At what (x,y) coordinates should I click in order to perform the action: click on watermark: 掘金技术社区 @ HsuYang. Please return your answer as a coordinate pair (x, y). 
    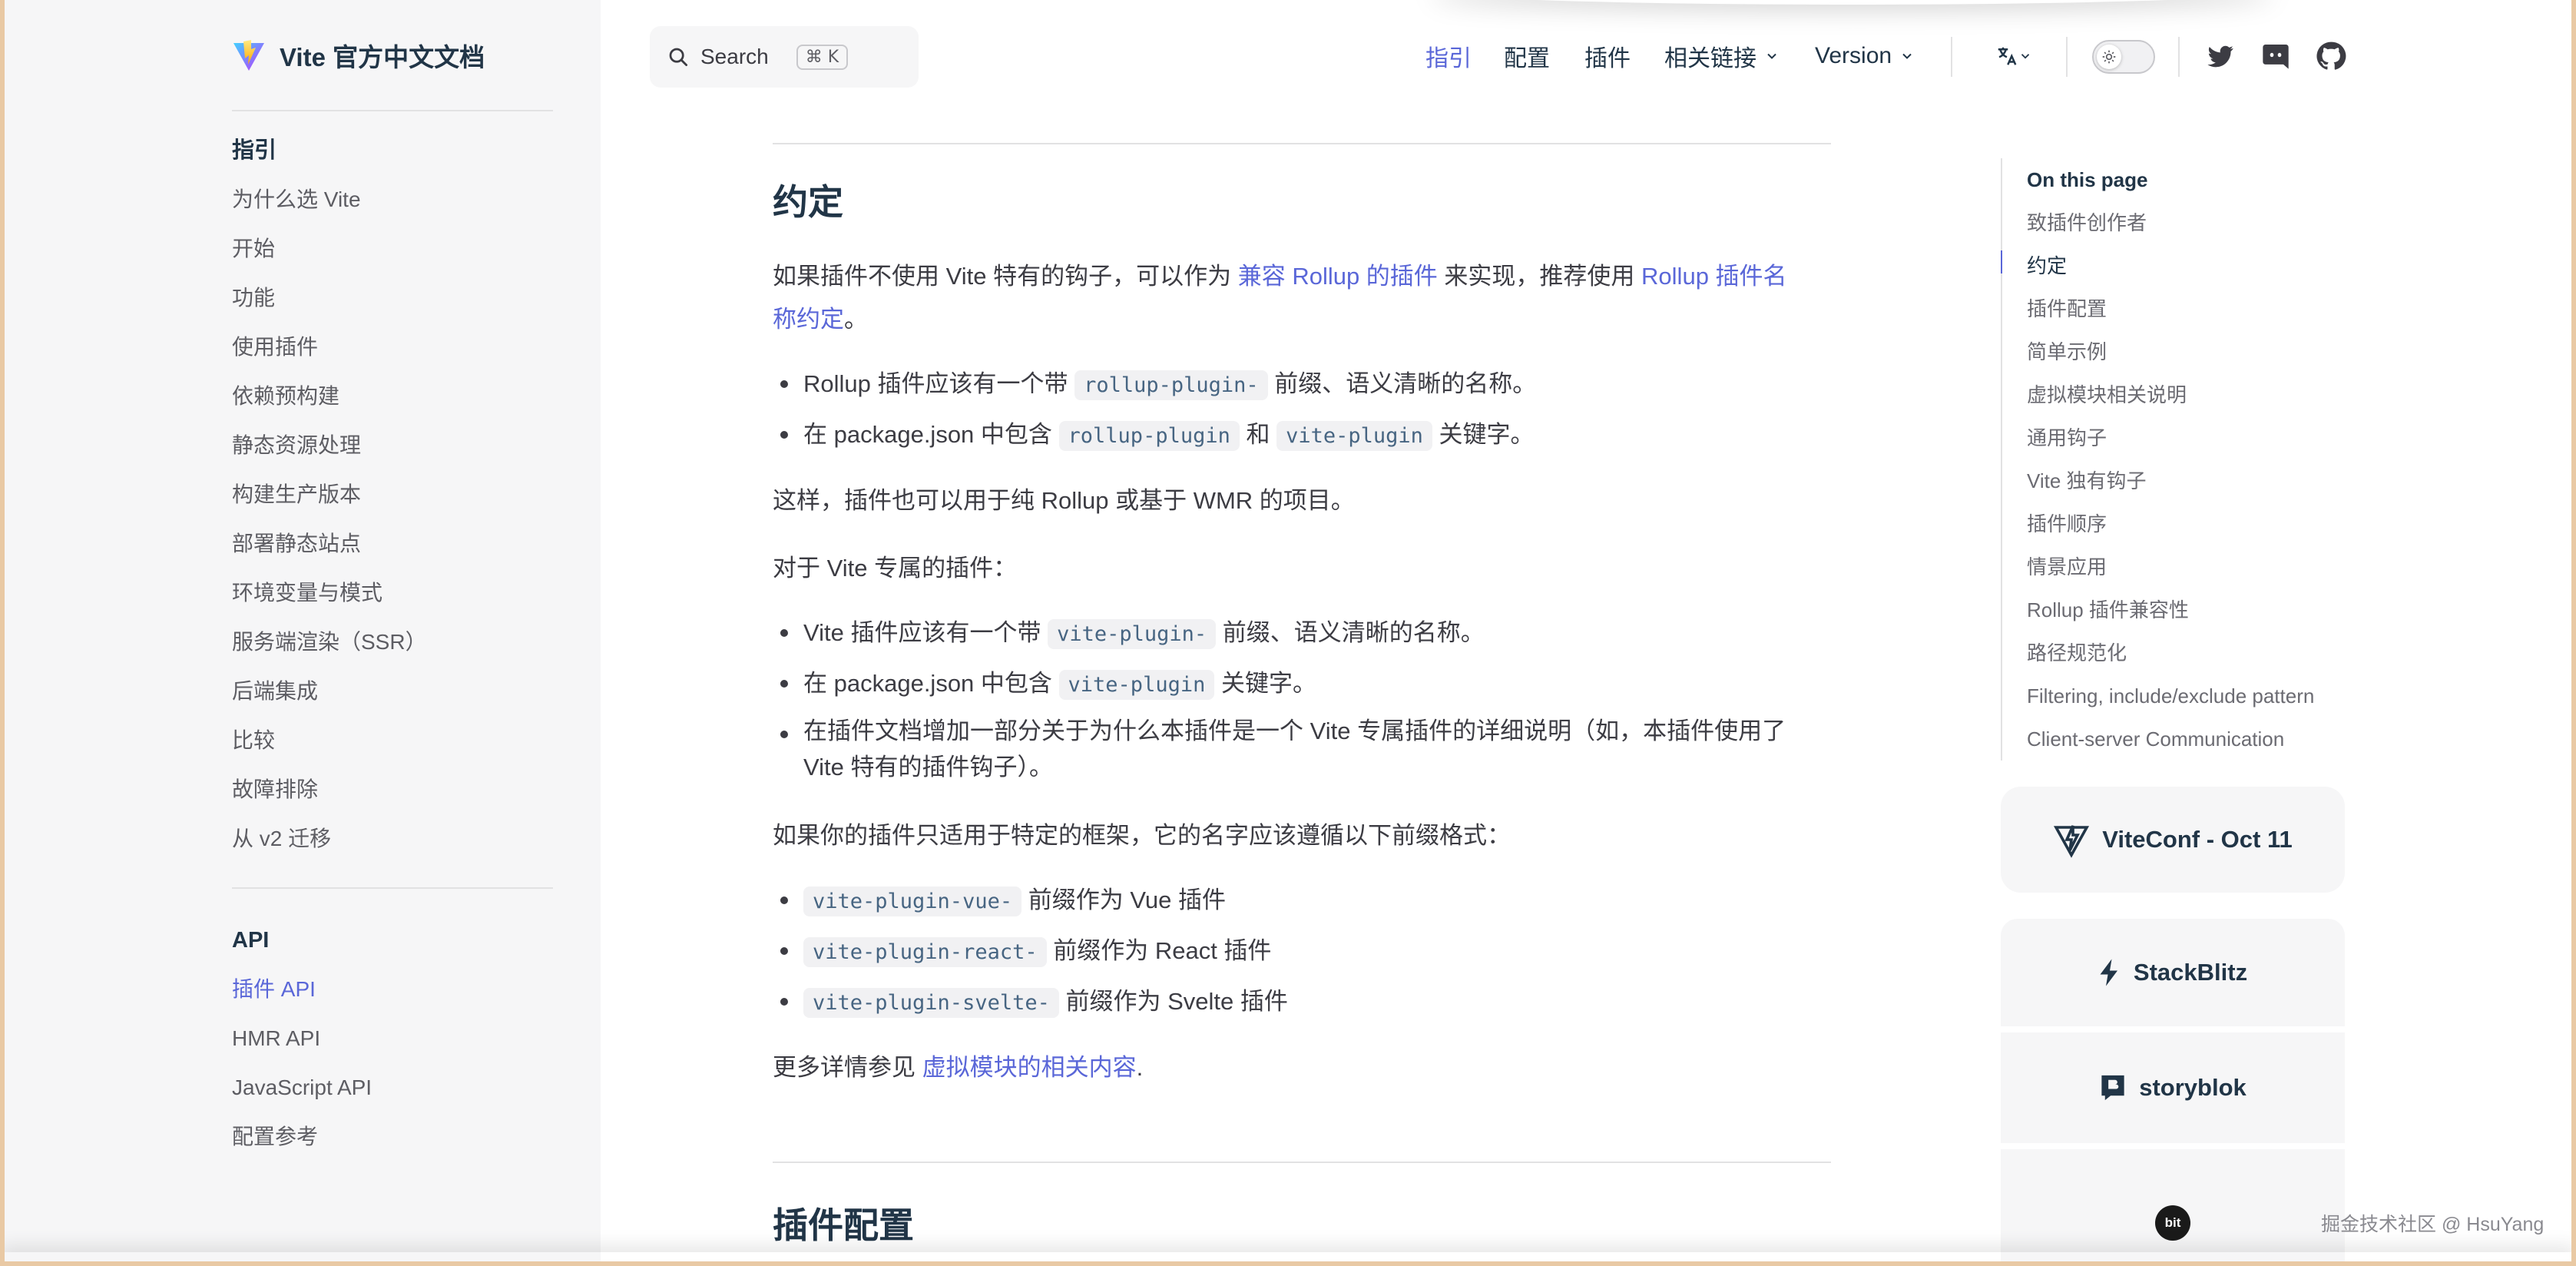
    Looking at the image, I should click on (2433, 1224).